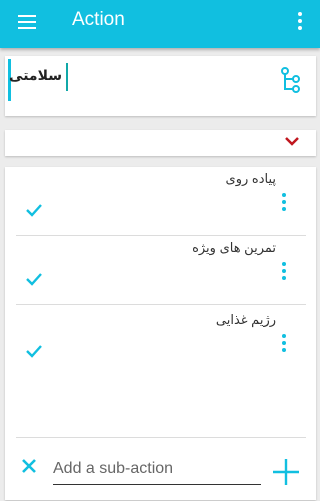 Image resolution: width=320 pixels, height=501 pixels. I want to click on plus-icon, so click(286, 472).